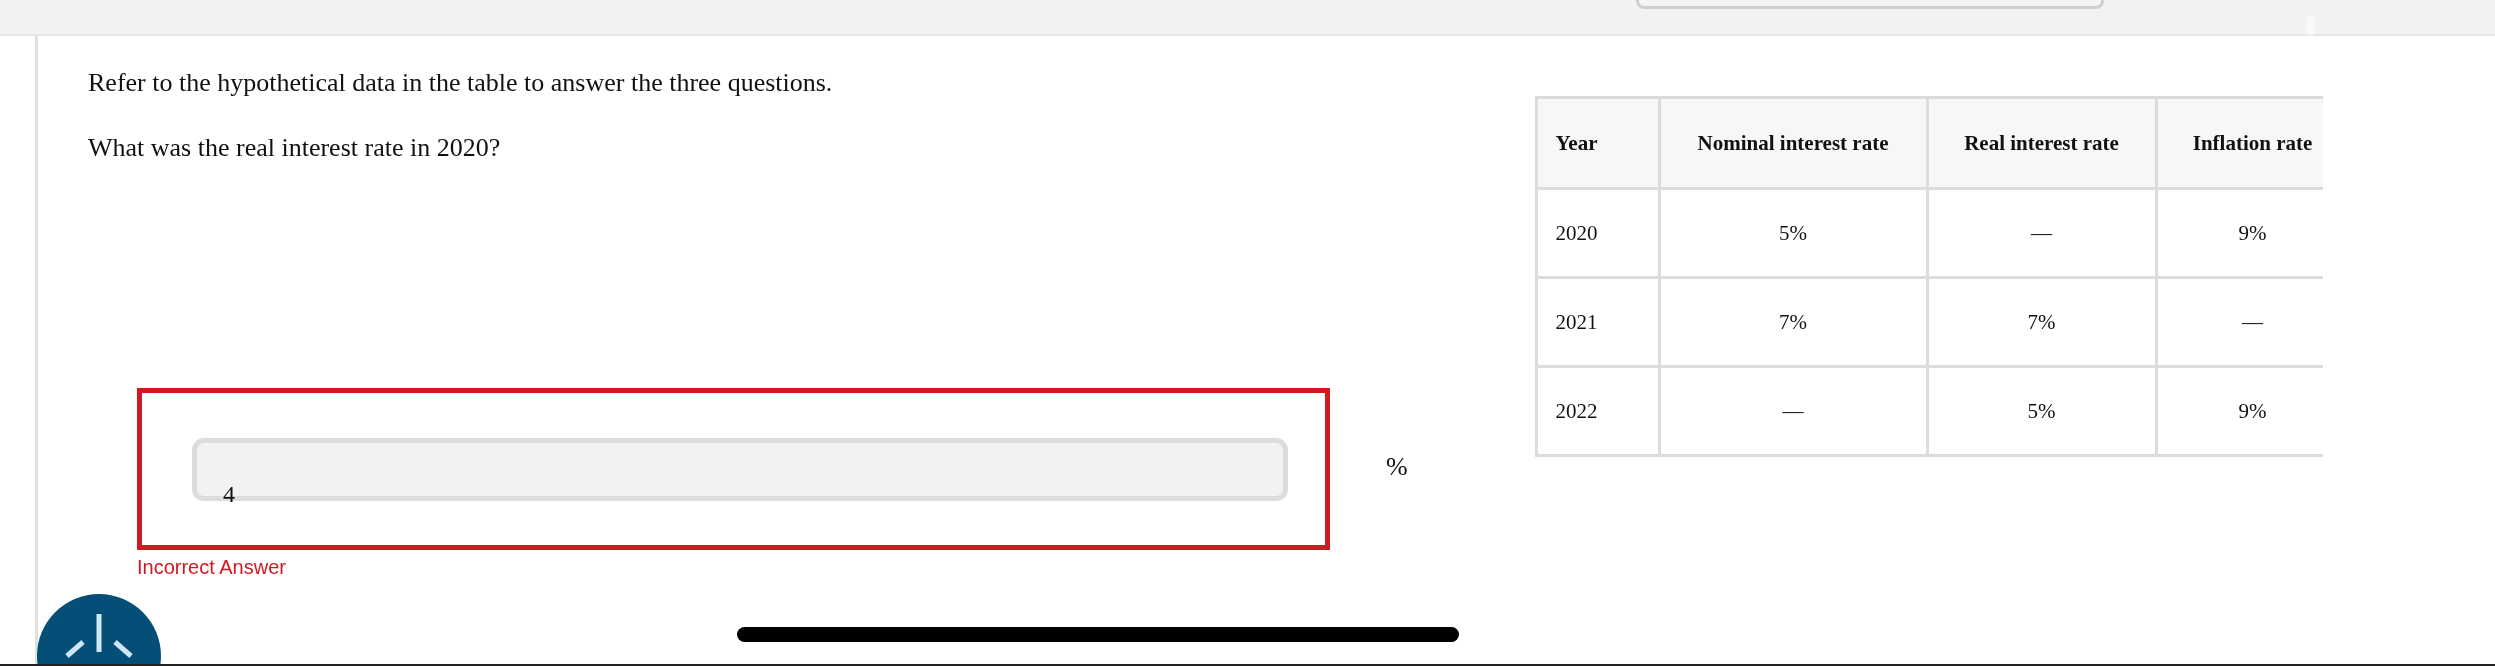 Image resolution: width=2495 pixels, height=666 pixels. Describe the element at coordinates (2042, 143) in the screenshot. I see `column-header: Real interest rate` at that location.